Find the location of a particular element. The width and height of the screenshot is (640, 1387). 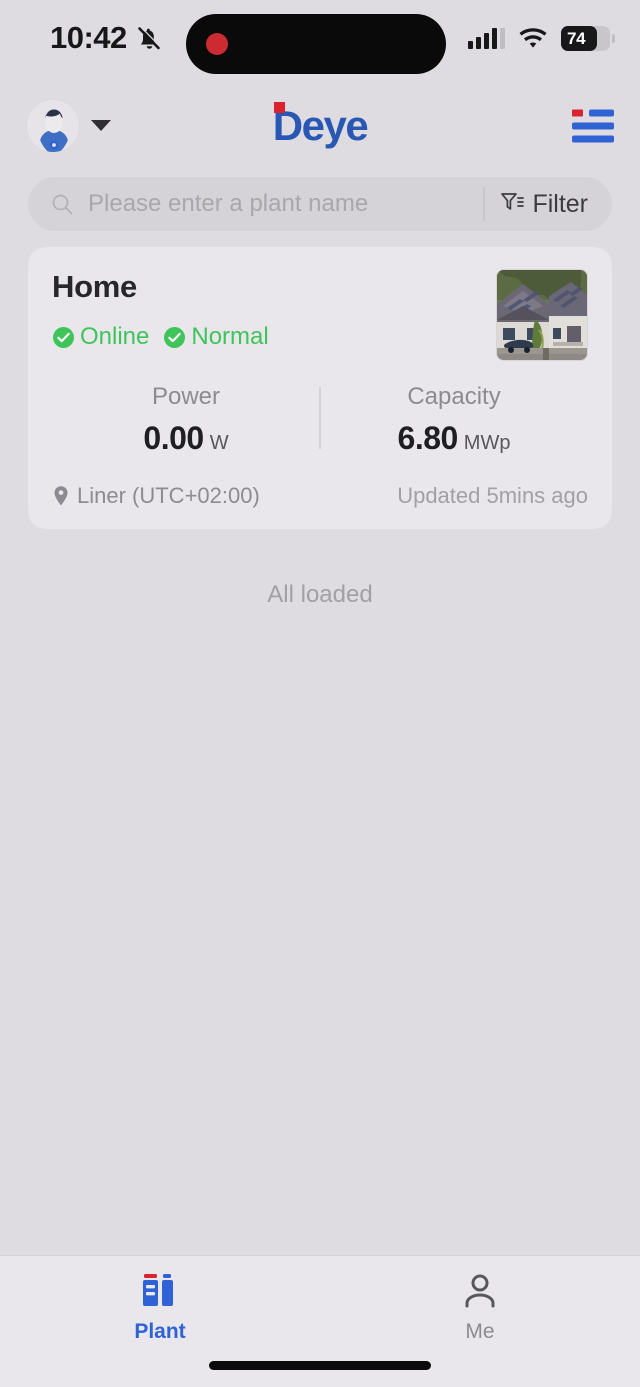

metric-power: Power 0.00 W is located at coordinates (186, 420).